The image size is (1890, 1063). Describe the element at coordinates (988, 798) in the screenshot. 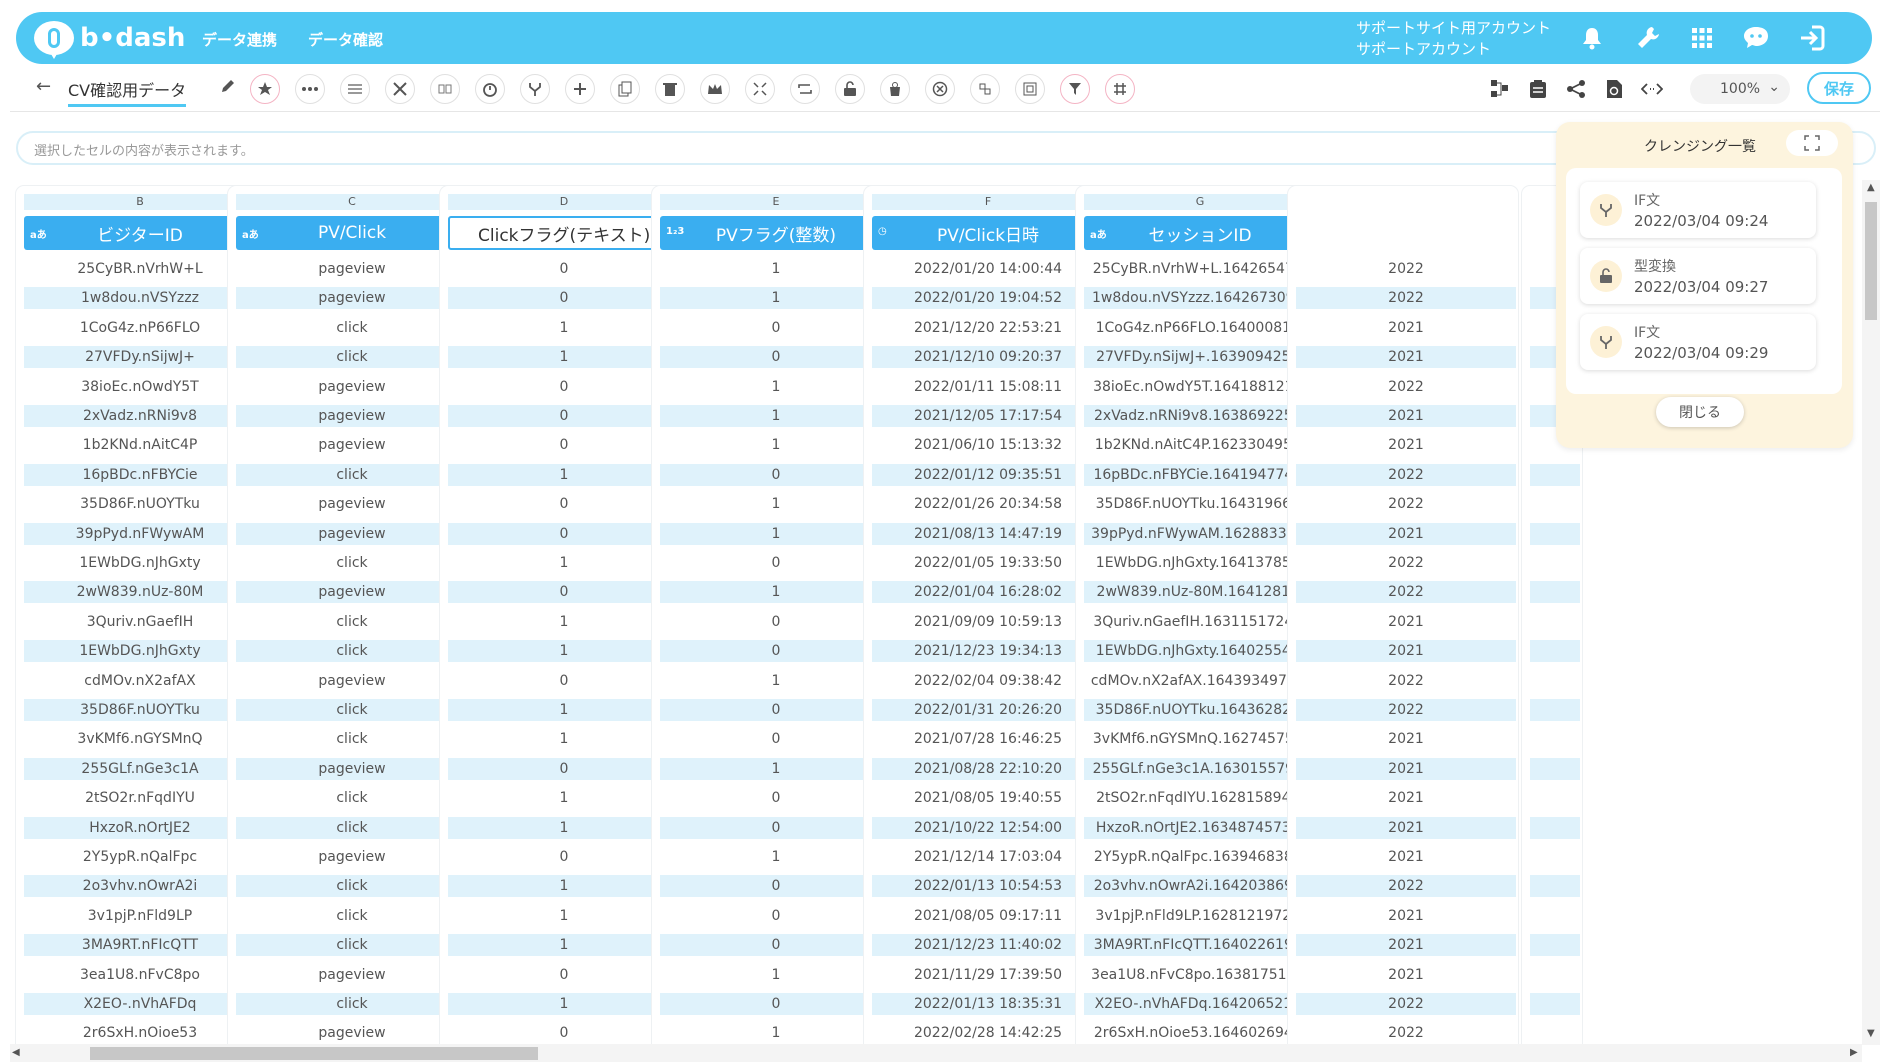

I see `table-cell: 2021/08/05 19:40:55` at that location.